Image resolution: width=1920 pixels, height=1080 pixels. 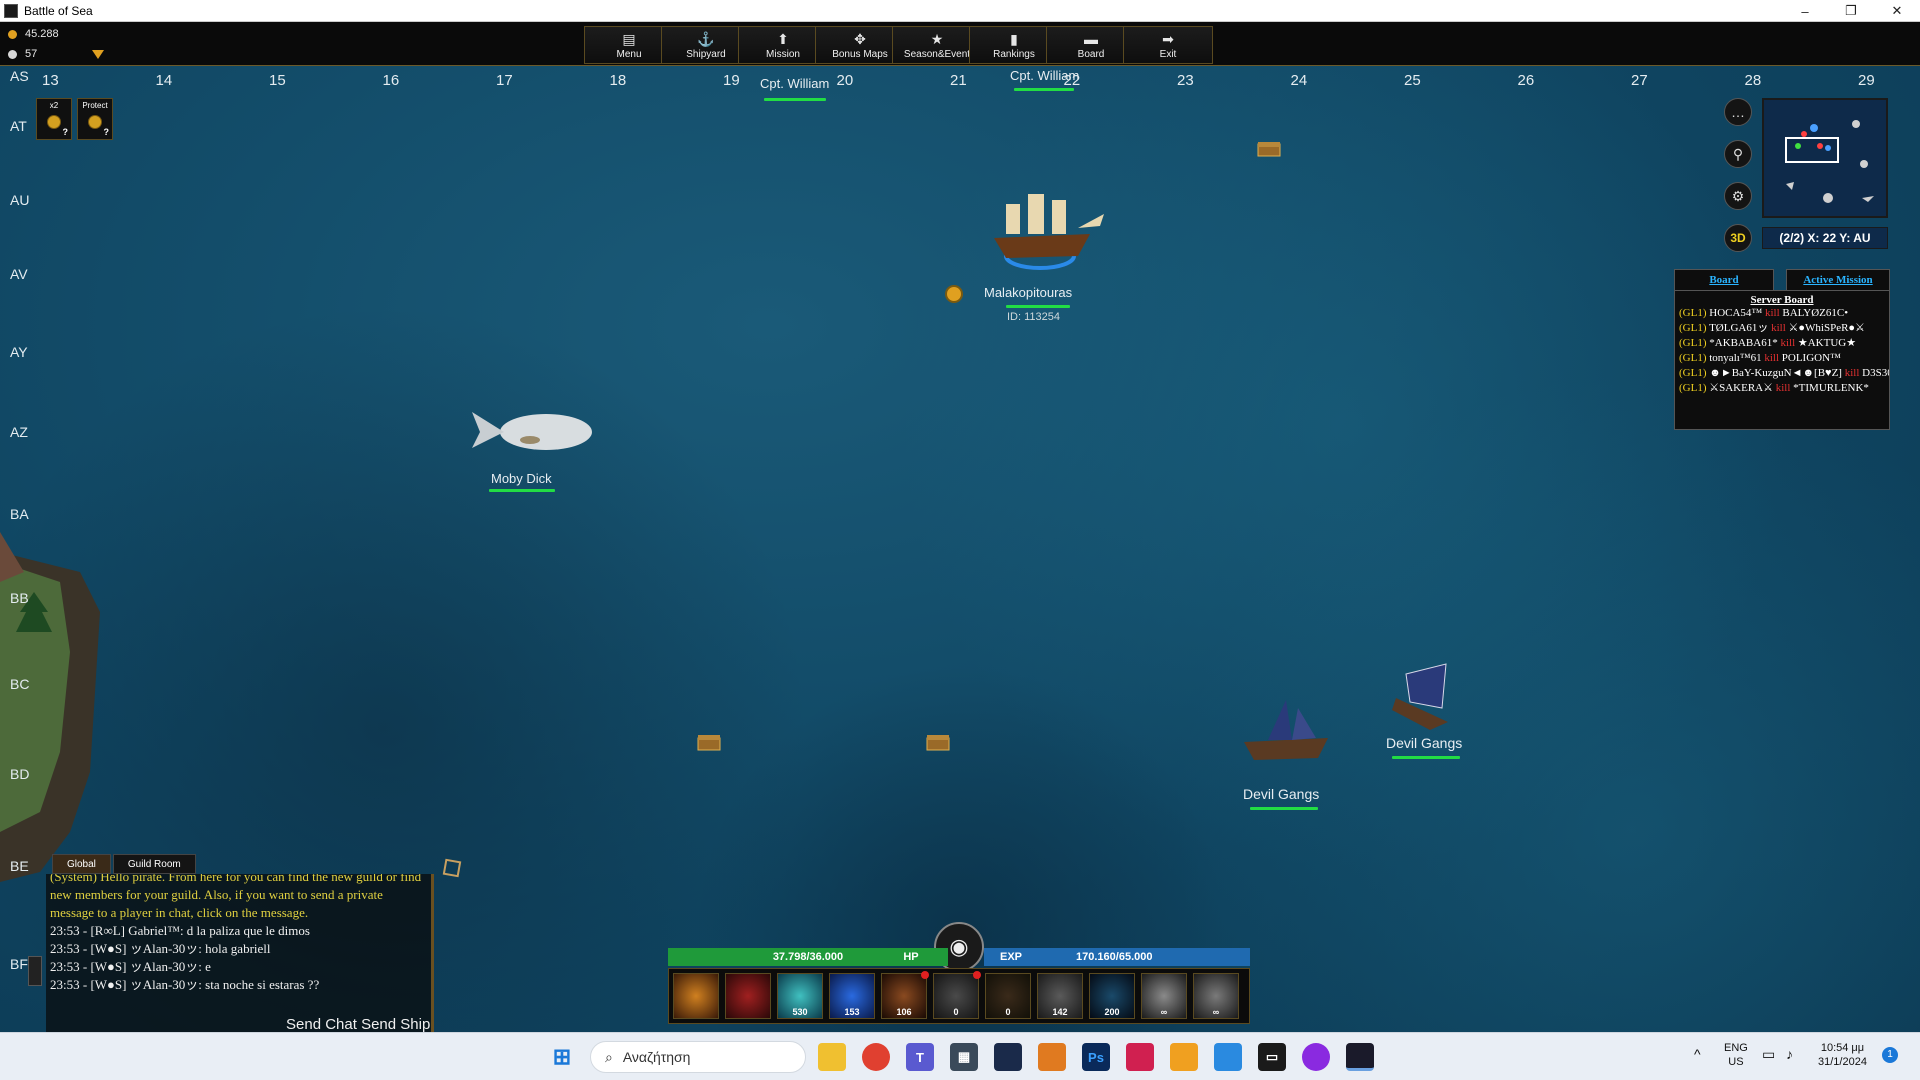 I want to click on tab-guild-room: Guild Room, so click(x=154, y=864).